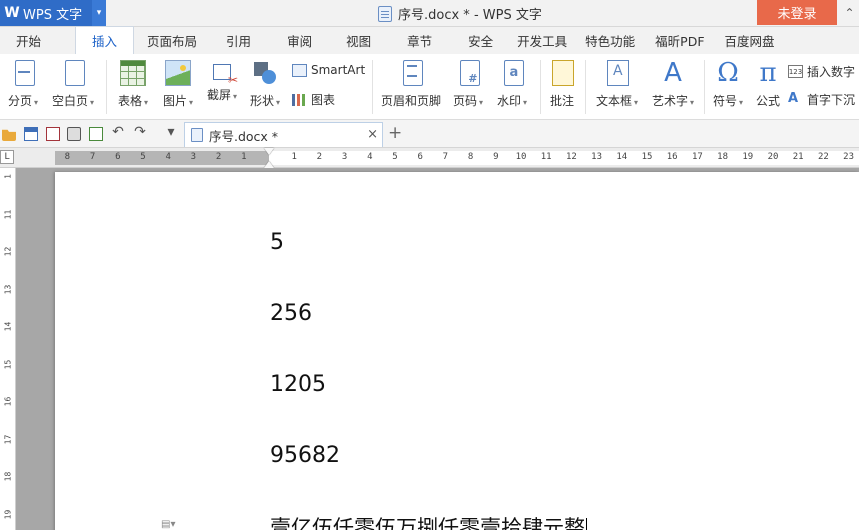 This screenshot has height=530, width=859. Describe the element at coordinates (171, 132) in the screenshot. I see `customize-toolbar-icon: ▾` at that location.